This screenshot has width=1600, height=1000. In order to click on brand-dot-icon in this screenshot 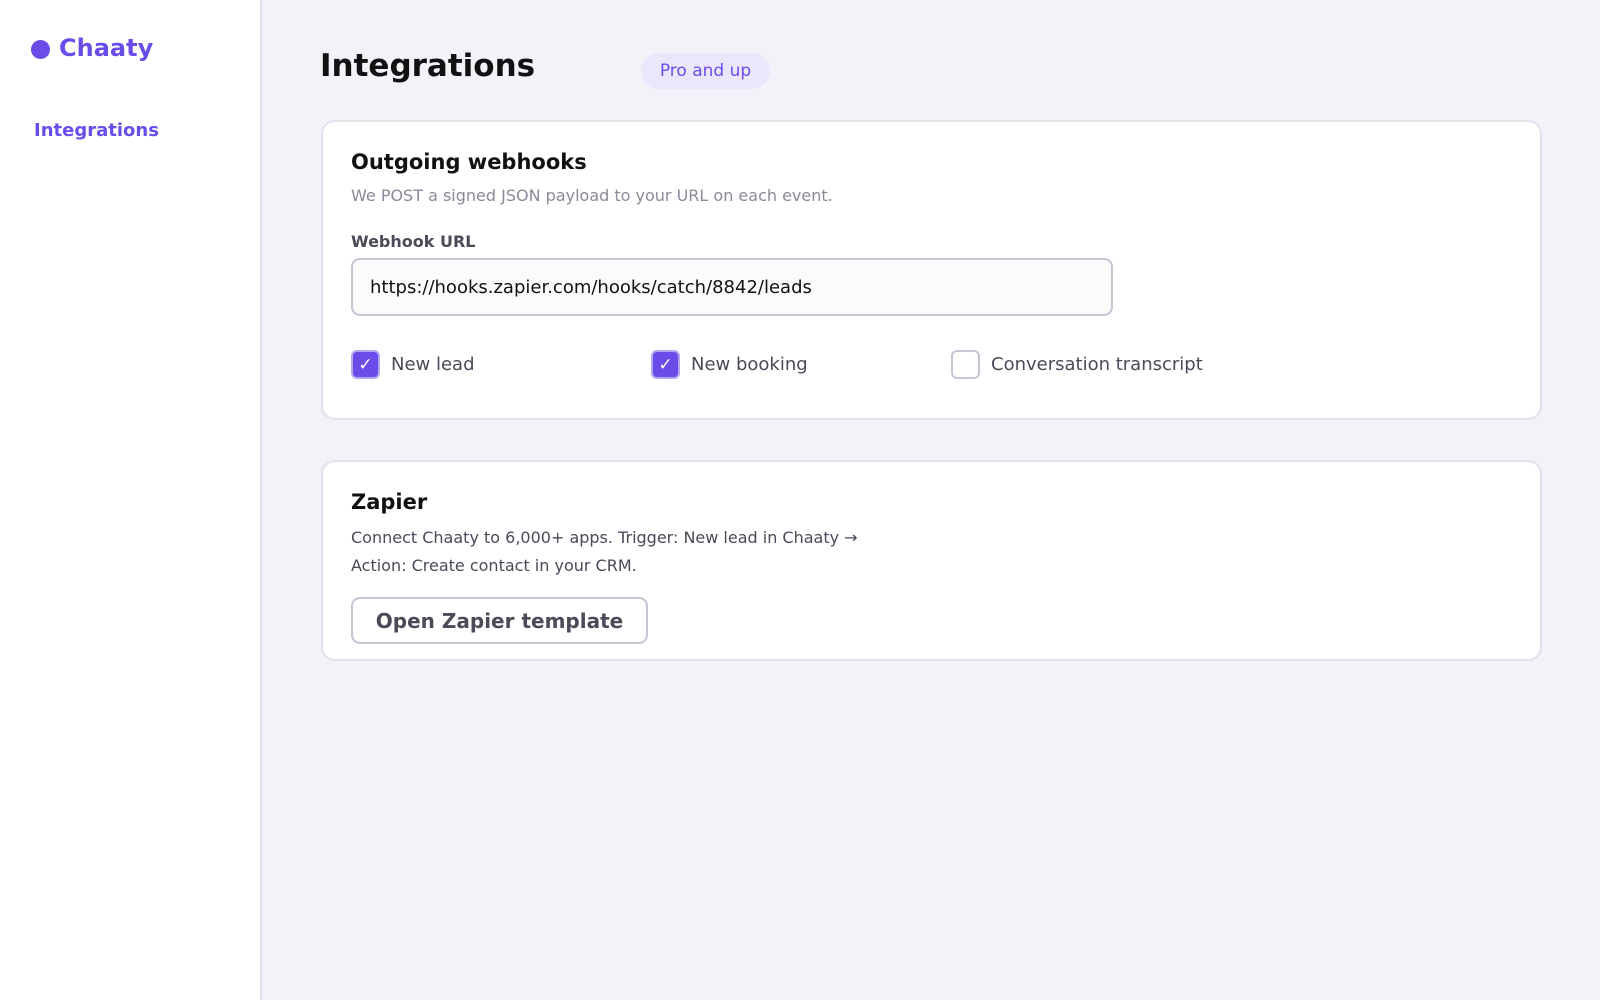, I will do `click(40, 49)`.